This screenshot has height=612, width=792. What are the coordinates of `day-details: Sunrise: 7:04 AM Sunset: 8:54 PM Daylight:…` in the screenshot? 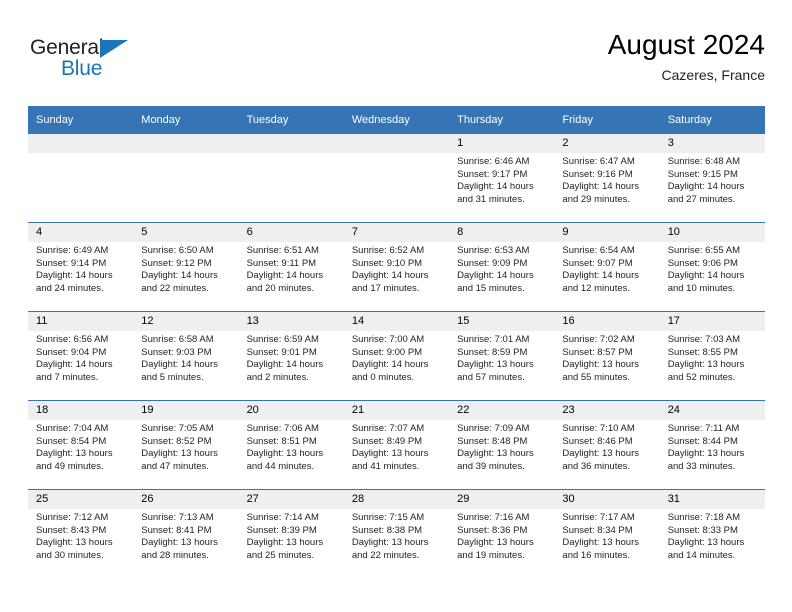 It's located at (80, 446).